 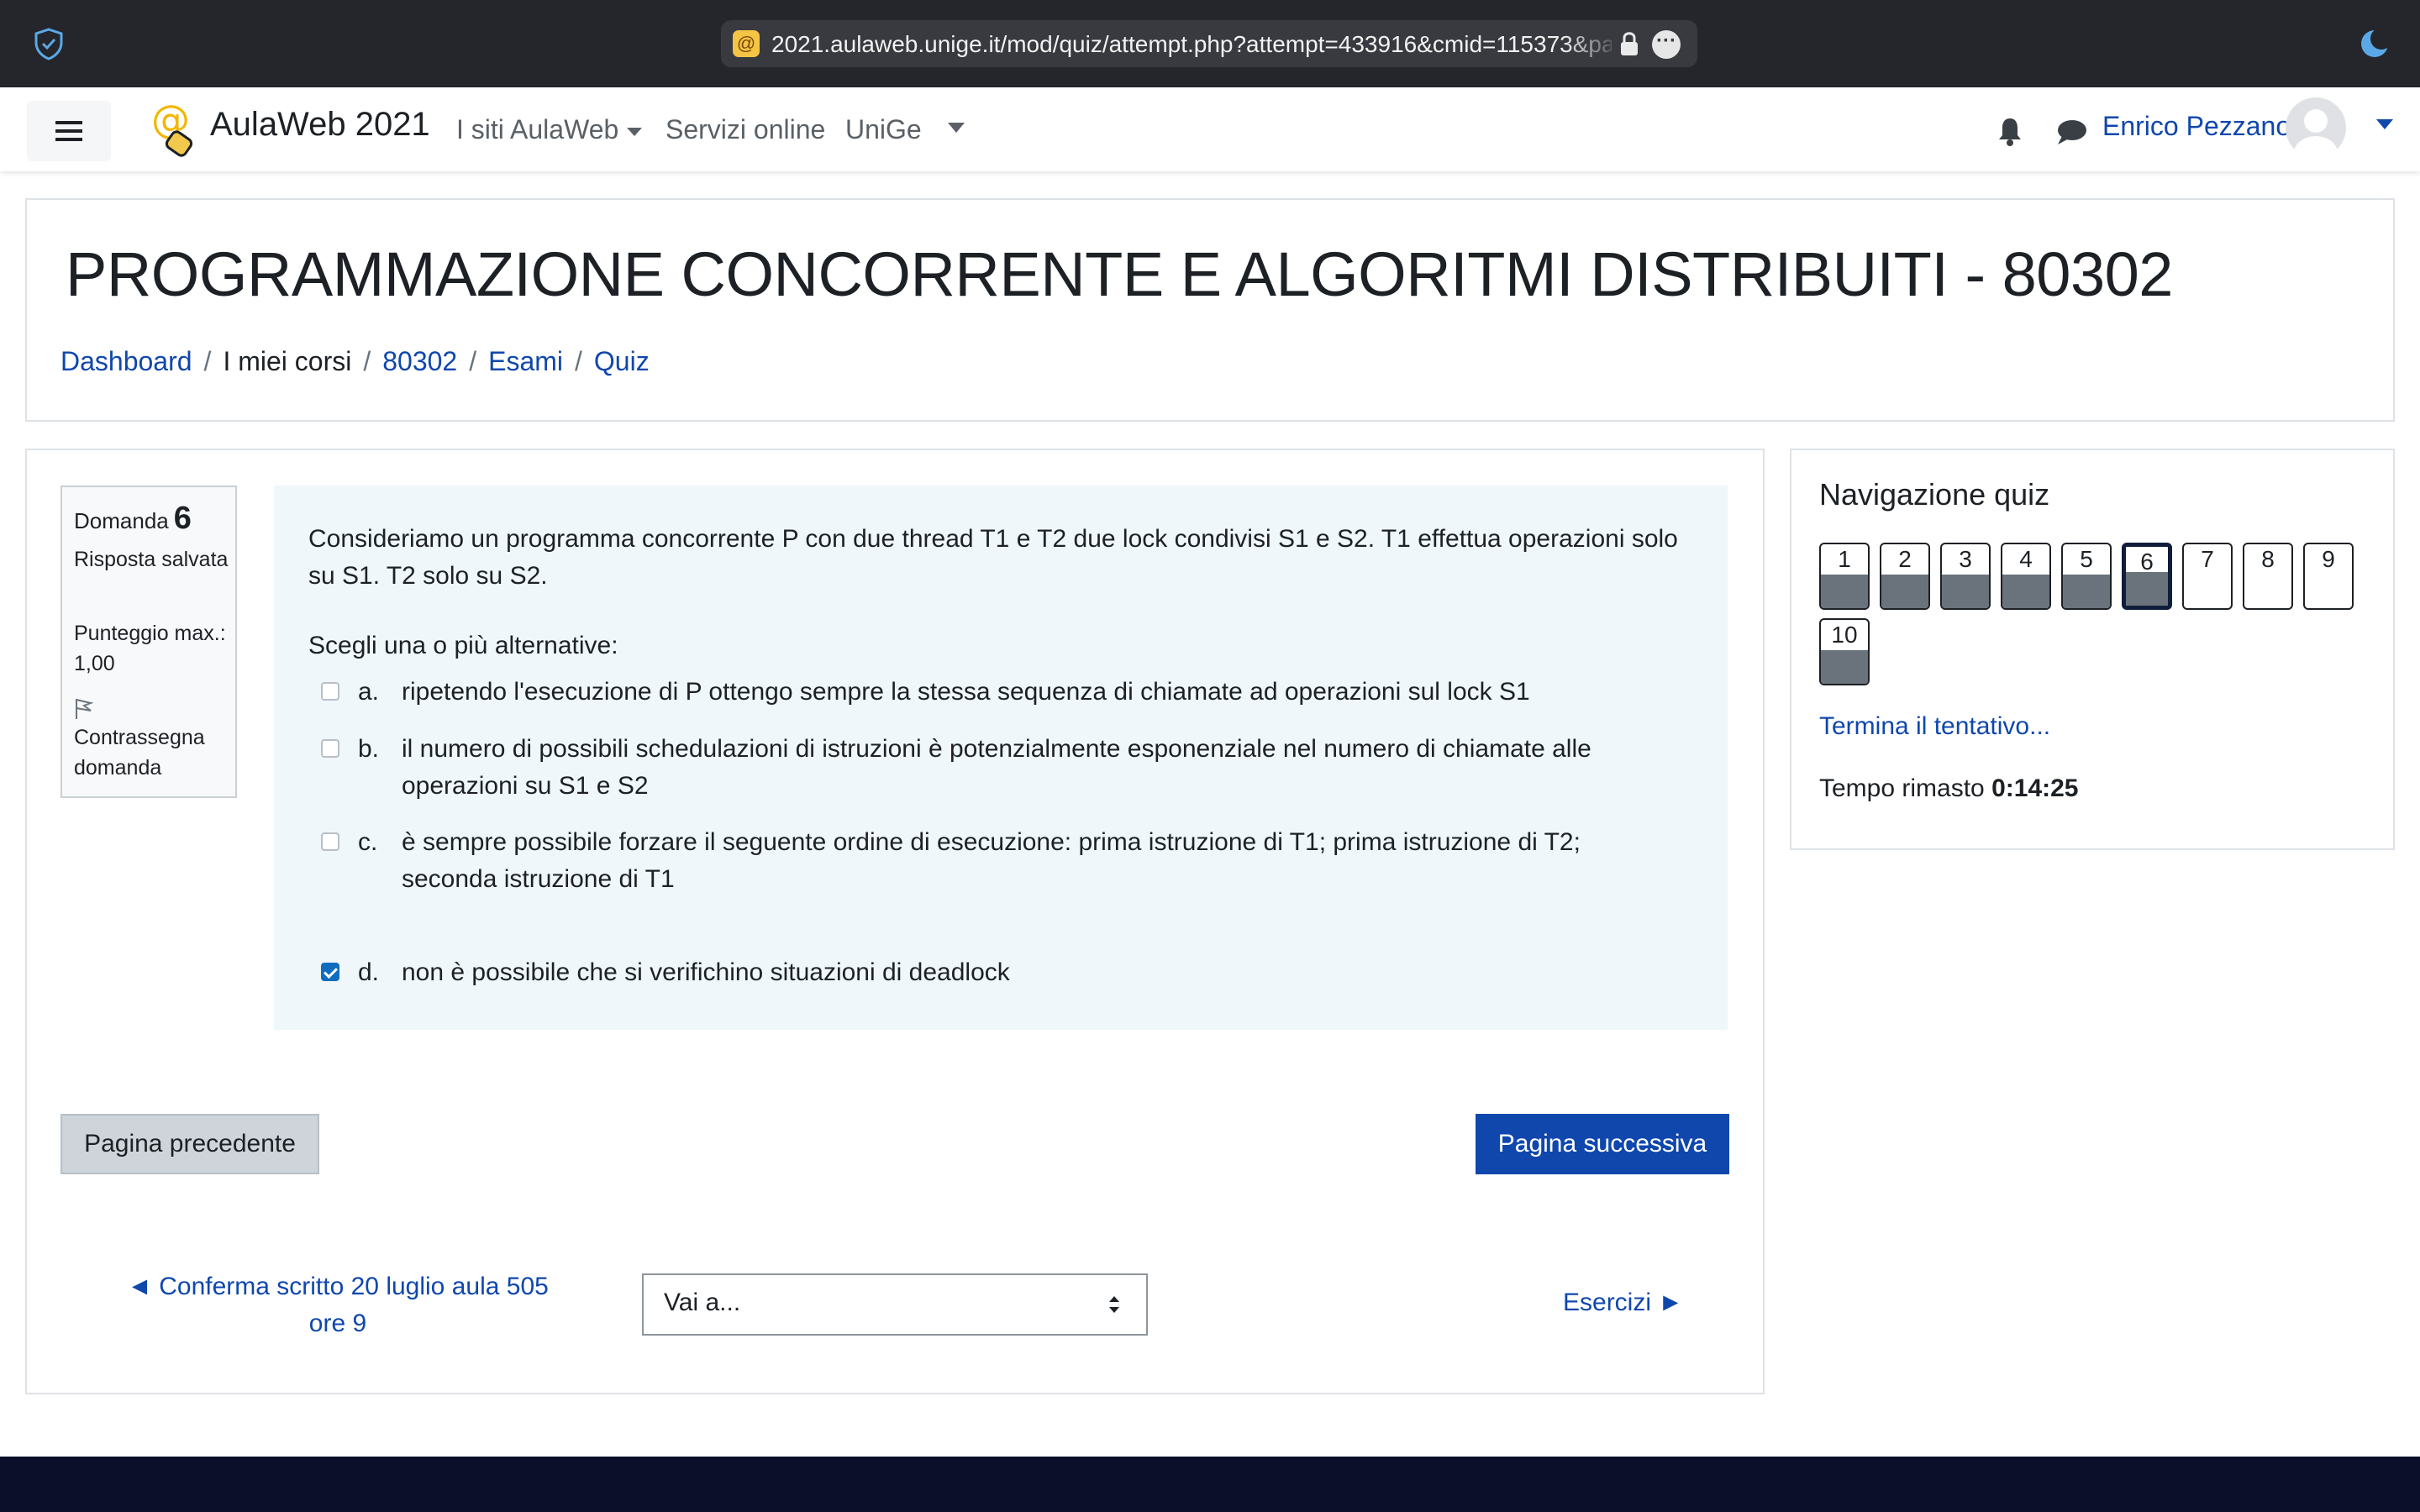 What do you see at coordinates (84, 709) in the screenshot?
I see `flag-icon` at bounding box center [84, 709].